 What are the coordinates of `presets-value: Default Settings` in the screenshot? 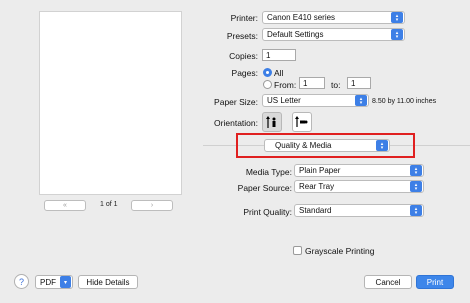 It's located at (295, 34).